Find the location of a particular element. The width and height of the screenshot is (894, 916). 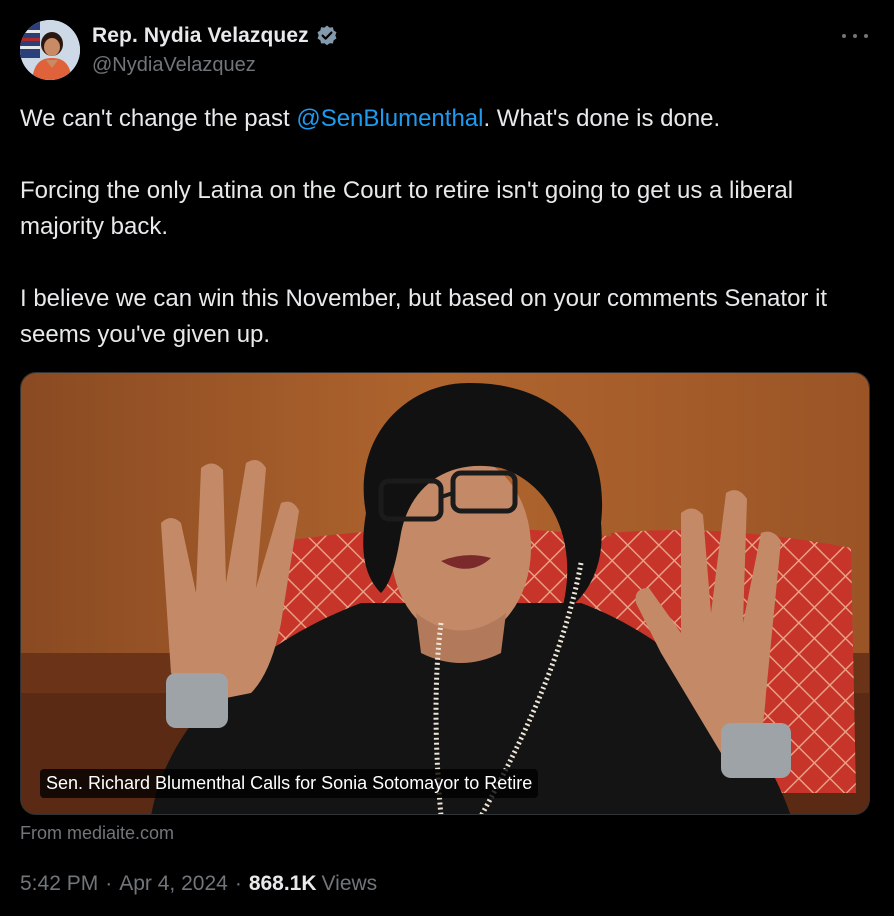

views-count: 868.1K is located at coordinates (283, 884).